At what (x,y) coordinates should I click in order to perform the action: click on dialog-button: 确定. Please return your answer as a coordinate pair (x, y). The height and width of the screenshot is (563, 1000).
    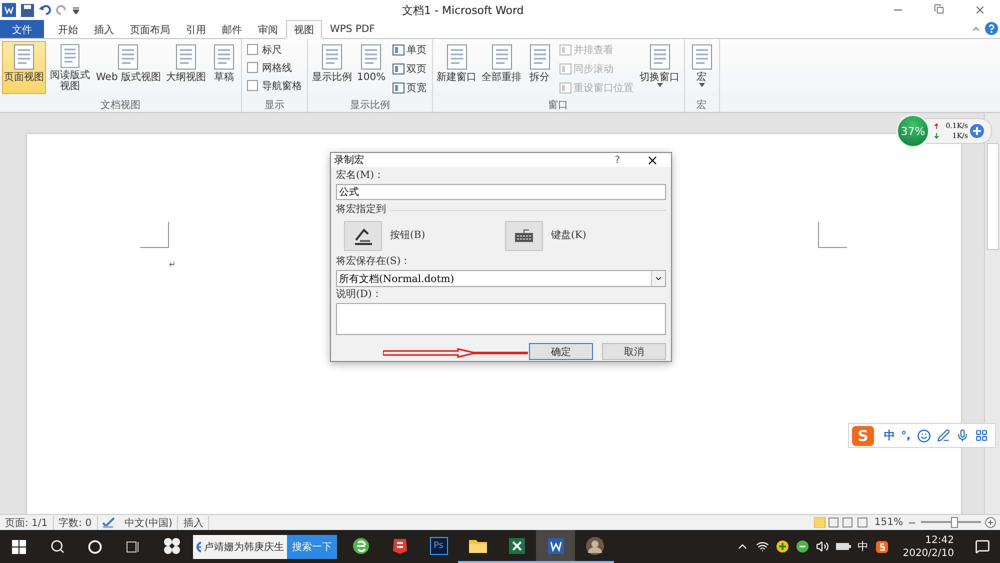
    Looking at the image, I should click on (561, 351).